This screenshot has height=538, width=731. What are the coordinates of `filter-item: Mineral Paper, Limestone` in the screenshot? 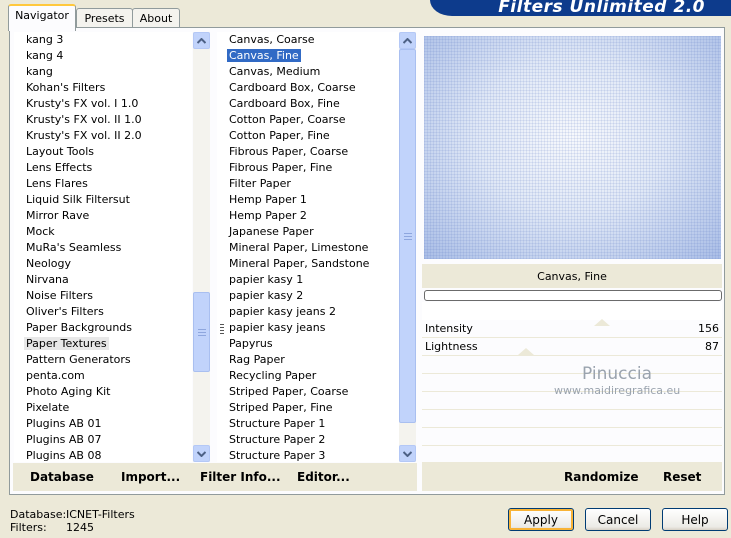 It's located at (293, 248).